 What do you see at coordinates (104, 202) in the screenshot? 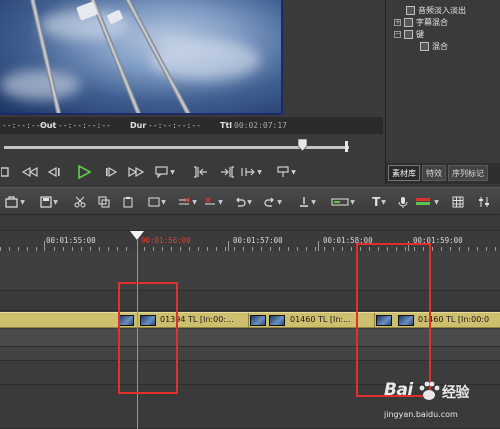
I see `copy-icon` at bounding box center [104, 202].